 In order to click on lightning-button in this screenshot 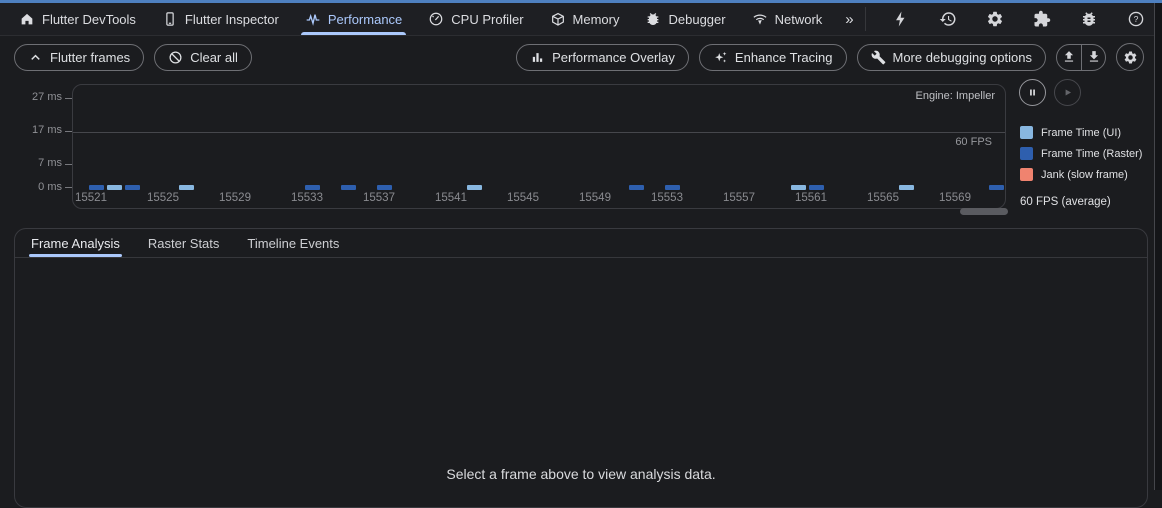, I will do `click(901, 19)`.